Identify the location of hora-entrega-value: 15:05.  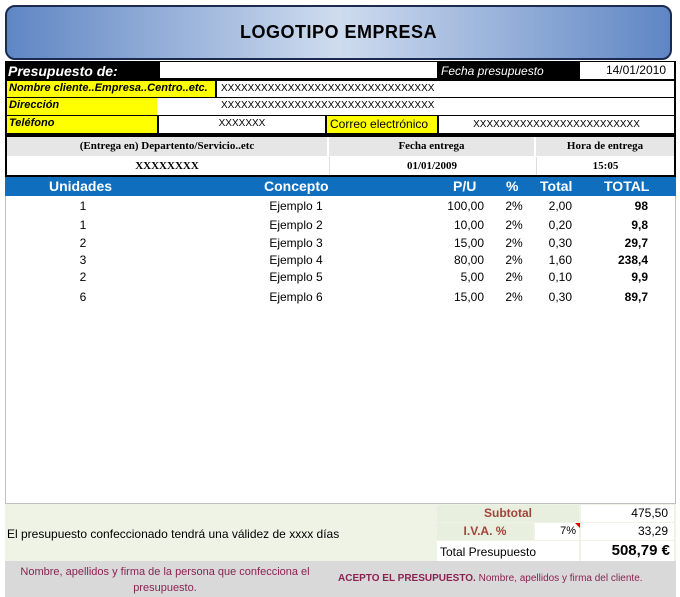
(605, 166).